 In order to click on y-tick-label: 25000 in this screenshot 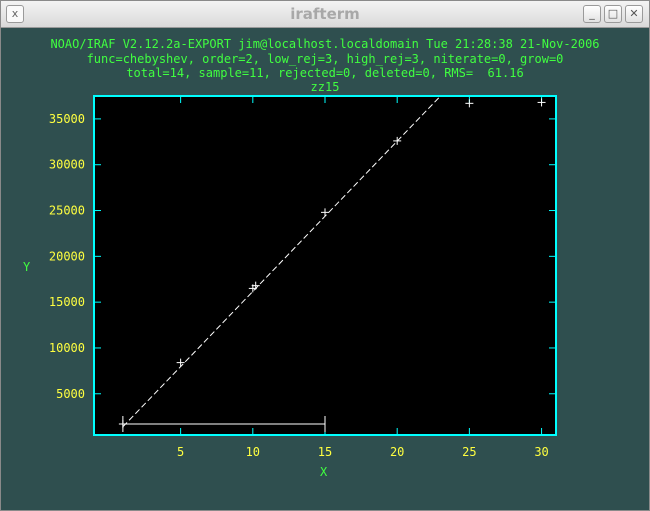, I will do `click(67, 211)`.